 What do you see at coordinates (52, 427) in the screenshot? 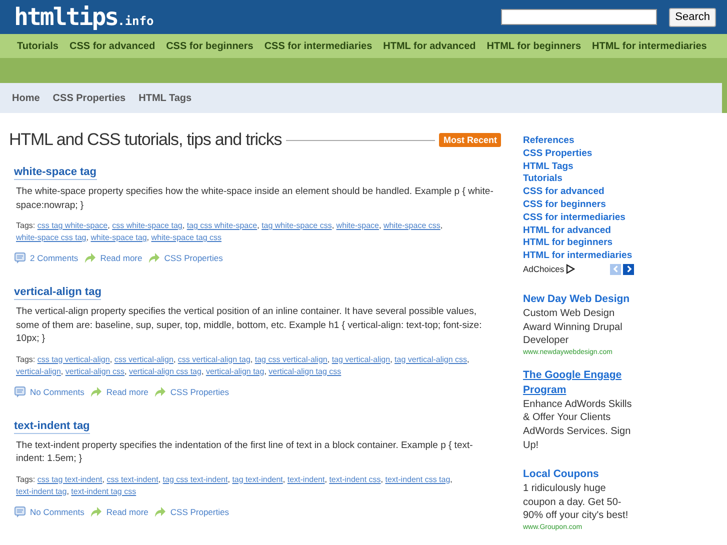
I see `post-title-link: text-indent tag` at bounding box center [52, 427].